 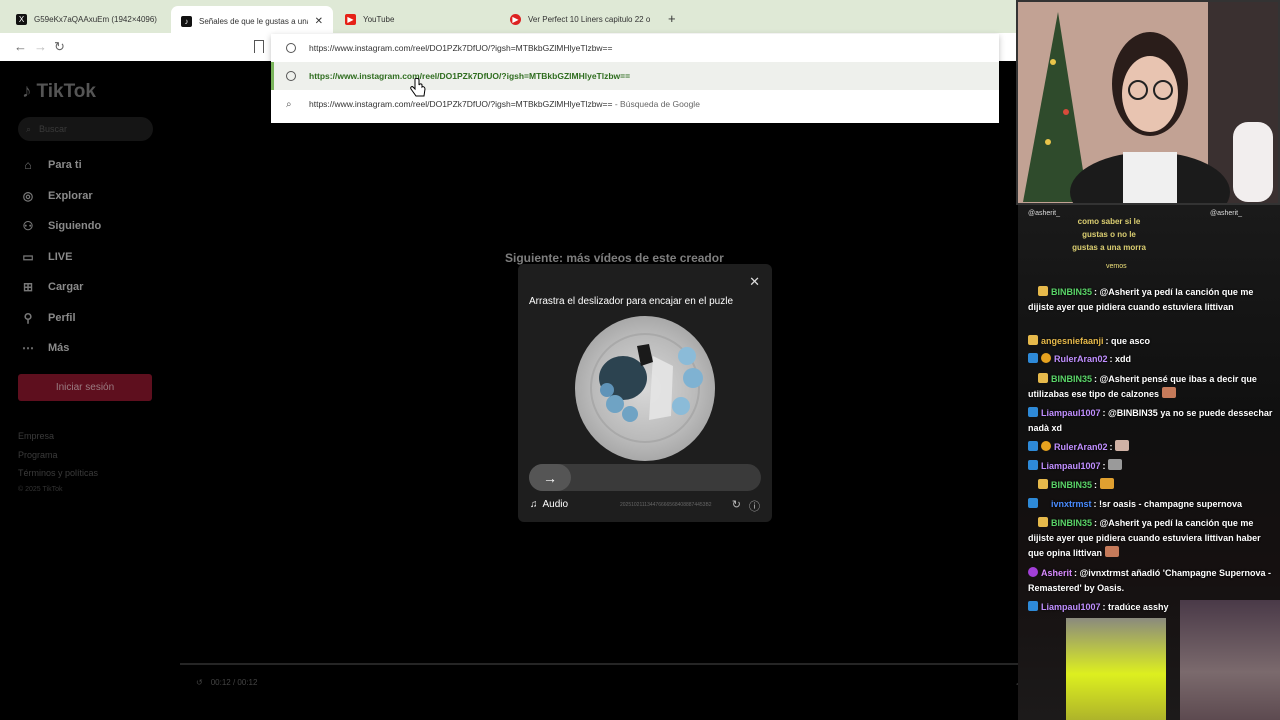 I want to click on nav-mas: ⋯ Más, so click(x=44, y=348).